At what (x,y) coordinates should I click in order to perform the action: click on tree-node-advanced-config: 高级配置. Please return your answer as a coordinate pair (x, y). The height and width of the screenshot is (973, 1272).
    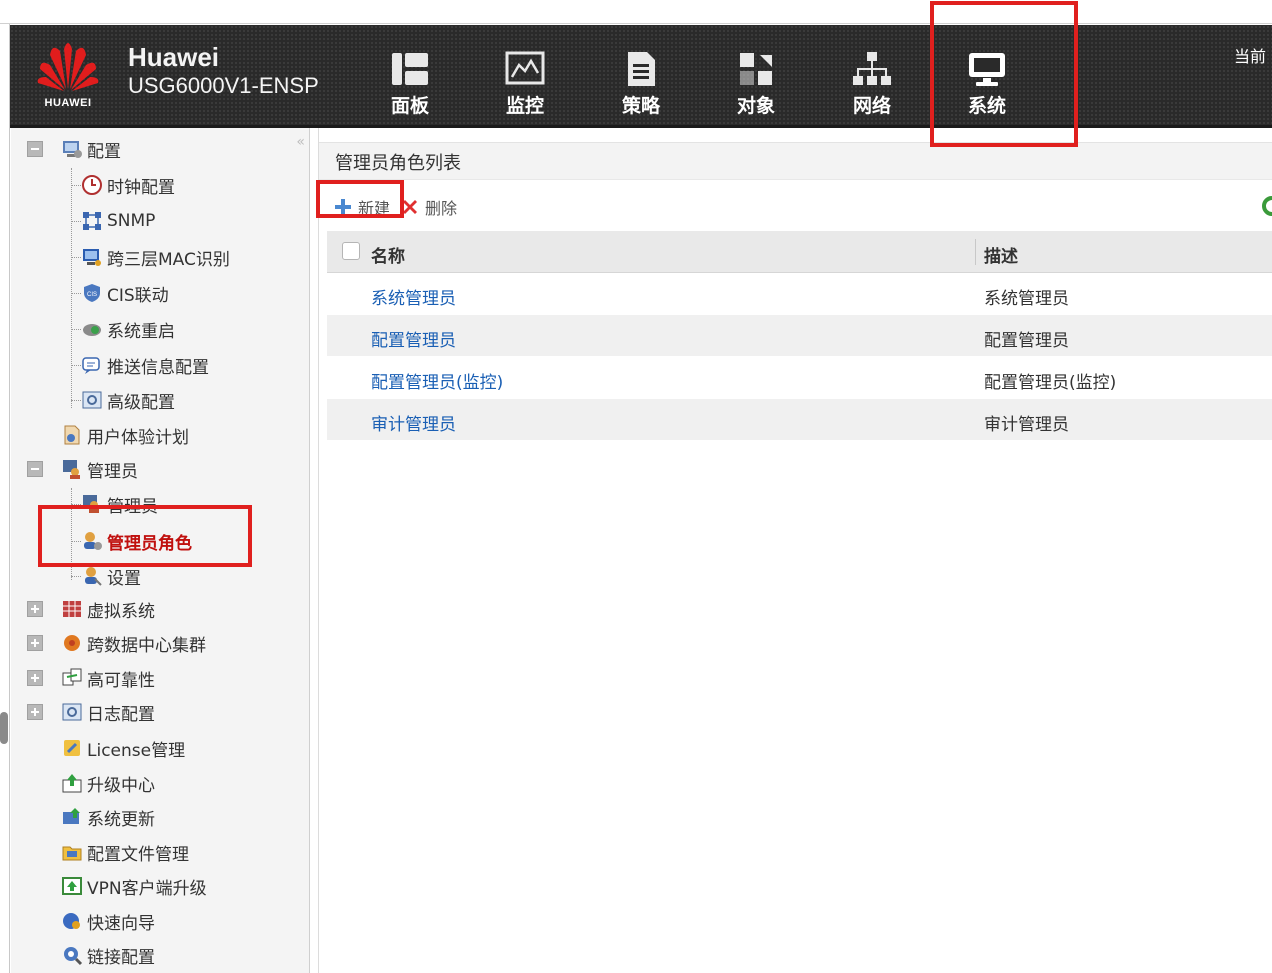
    Looking at the image, I should click on (128, 400).